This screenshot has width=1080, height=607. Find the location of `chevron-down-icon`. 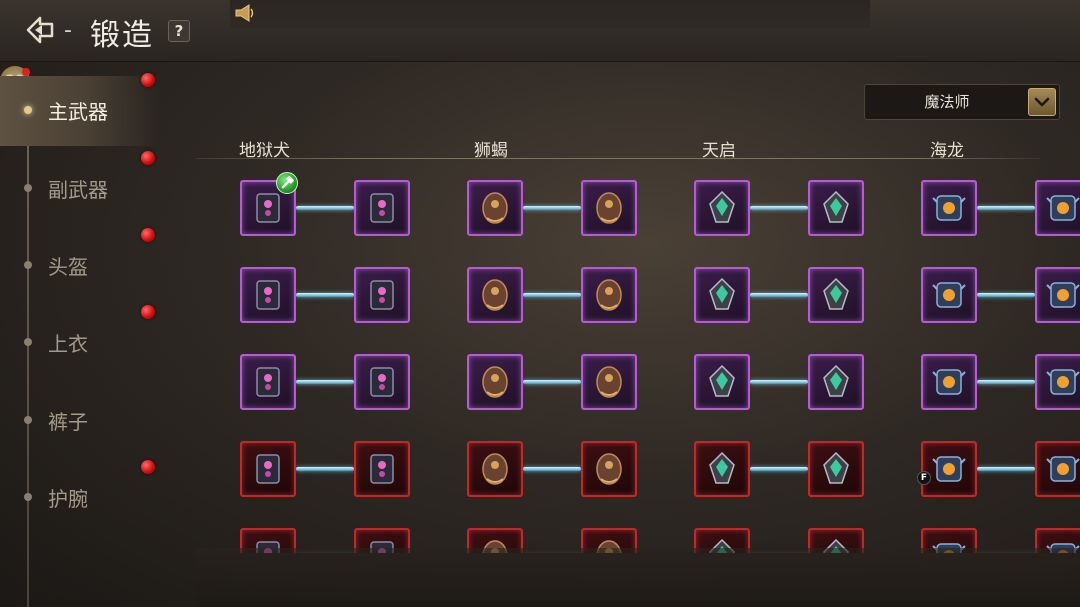

chevron-down-icon is located at coordinates (1042, 102).